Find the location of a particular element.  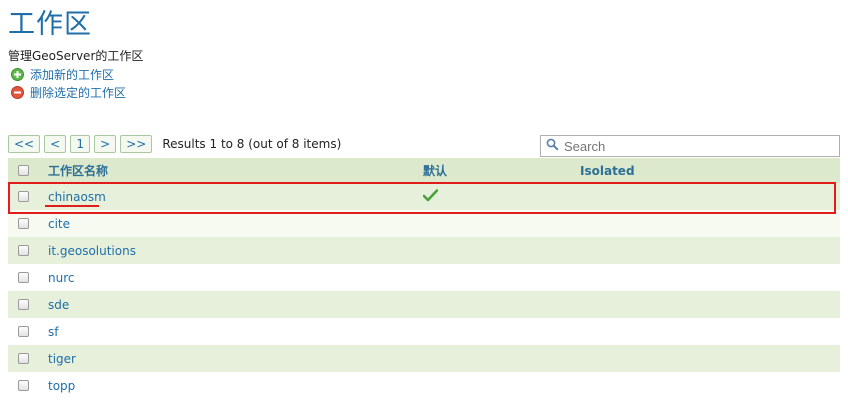

checkmark-icon is located at coordinates (430, 196).